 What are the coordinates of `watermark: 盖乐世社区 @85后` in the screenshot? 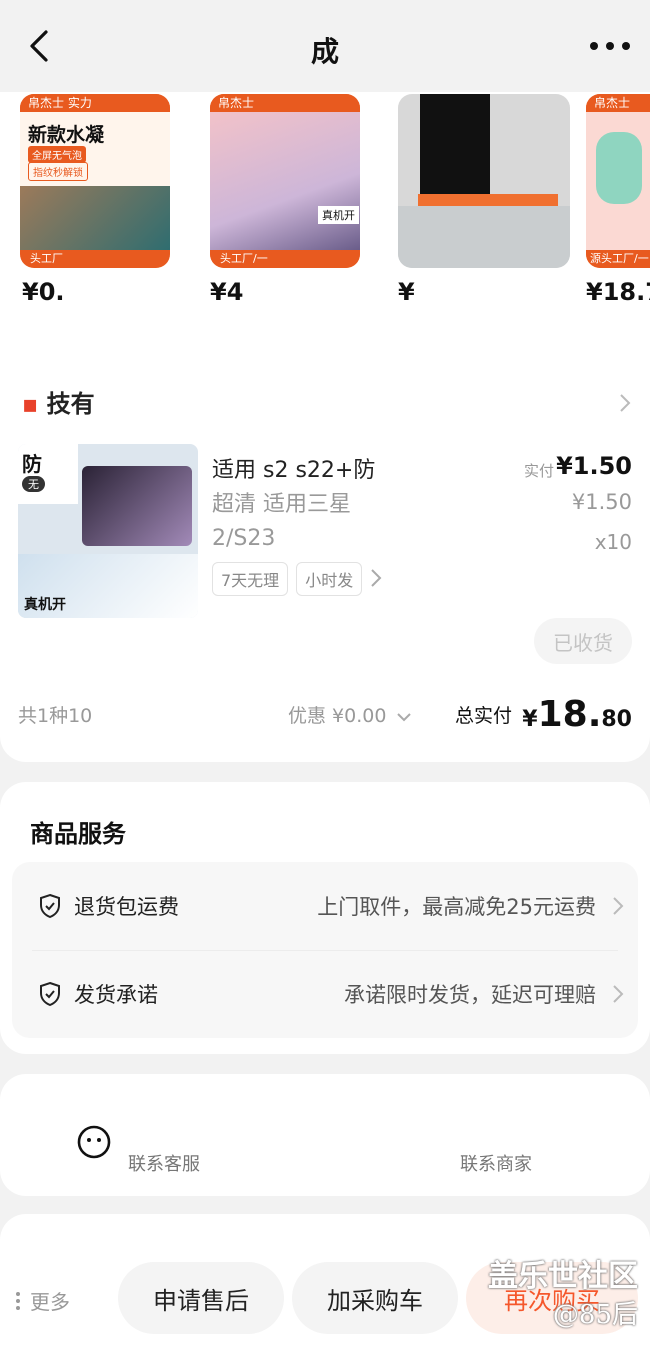 It's located at (563, 1294).